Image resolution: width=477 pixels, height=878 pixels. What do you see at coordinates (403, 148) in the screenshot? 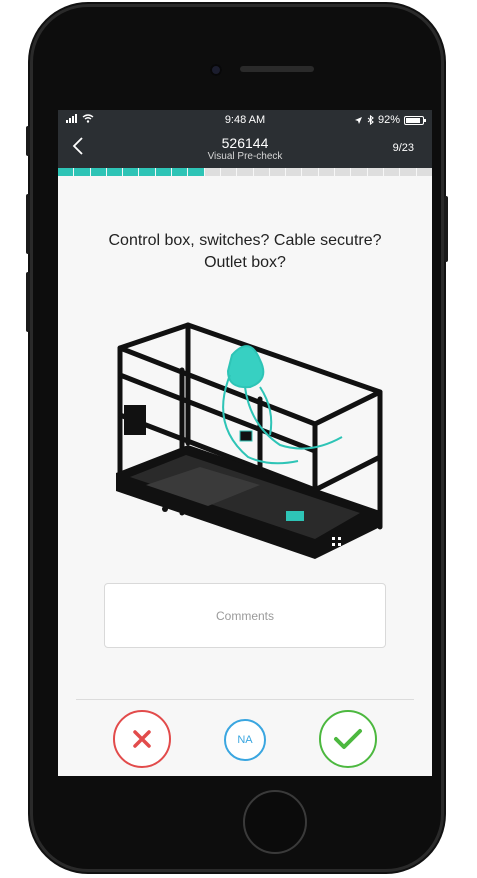
I see `step-counter: 9/23` at bounding box center [403, 148].